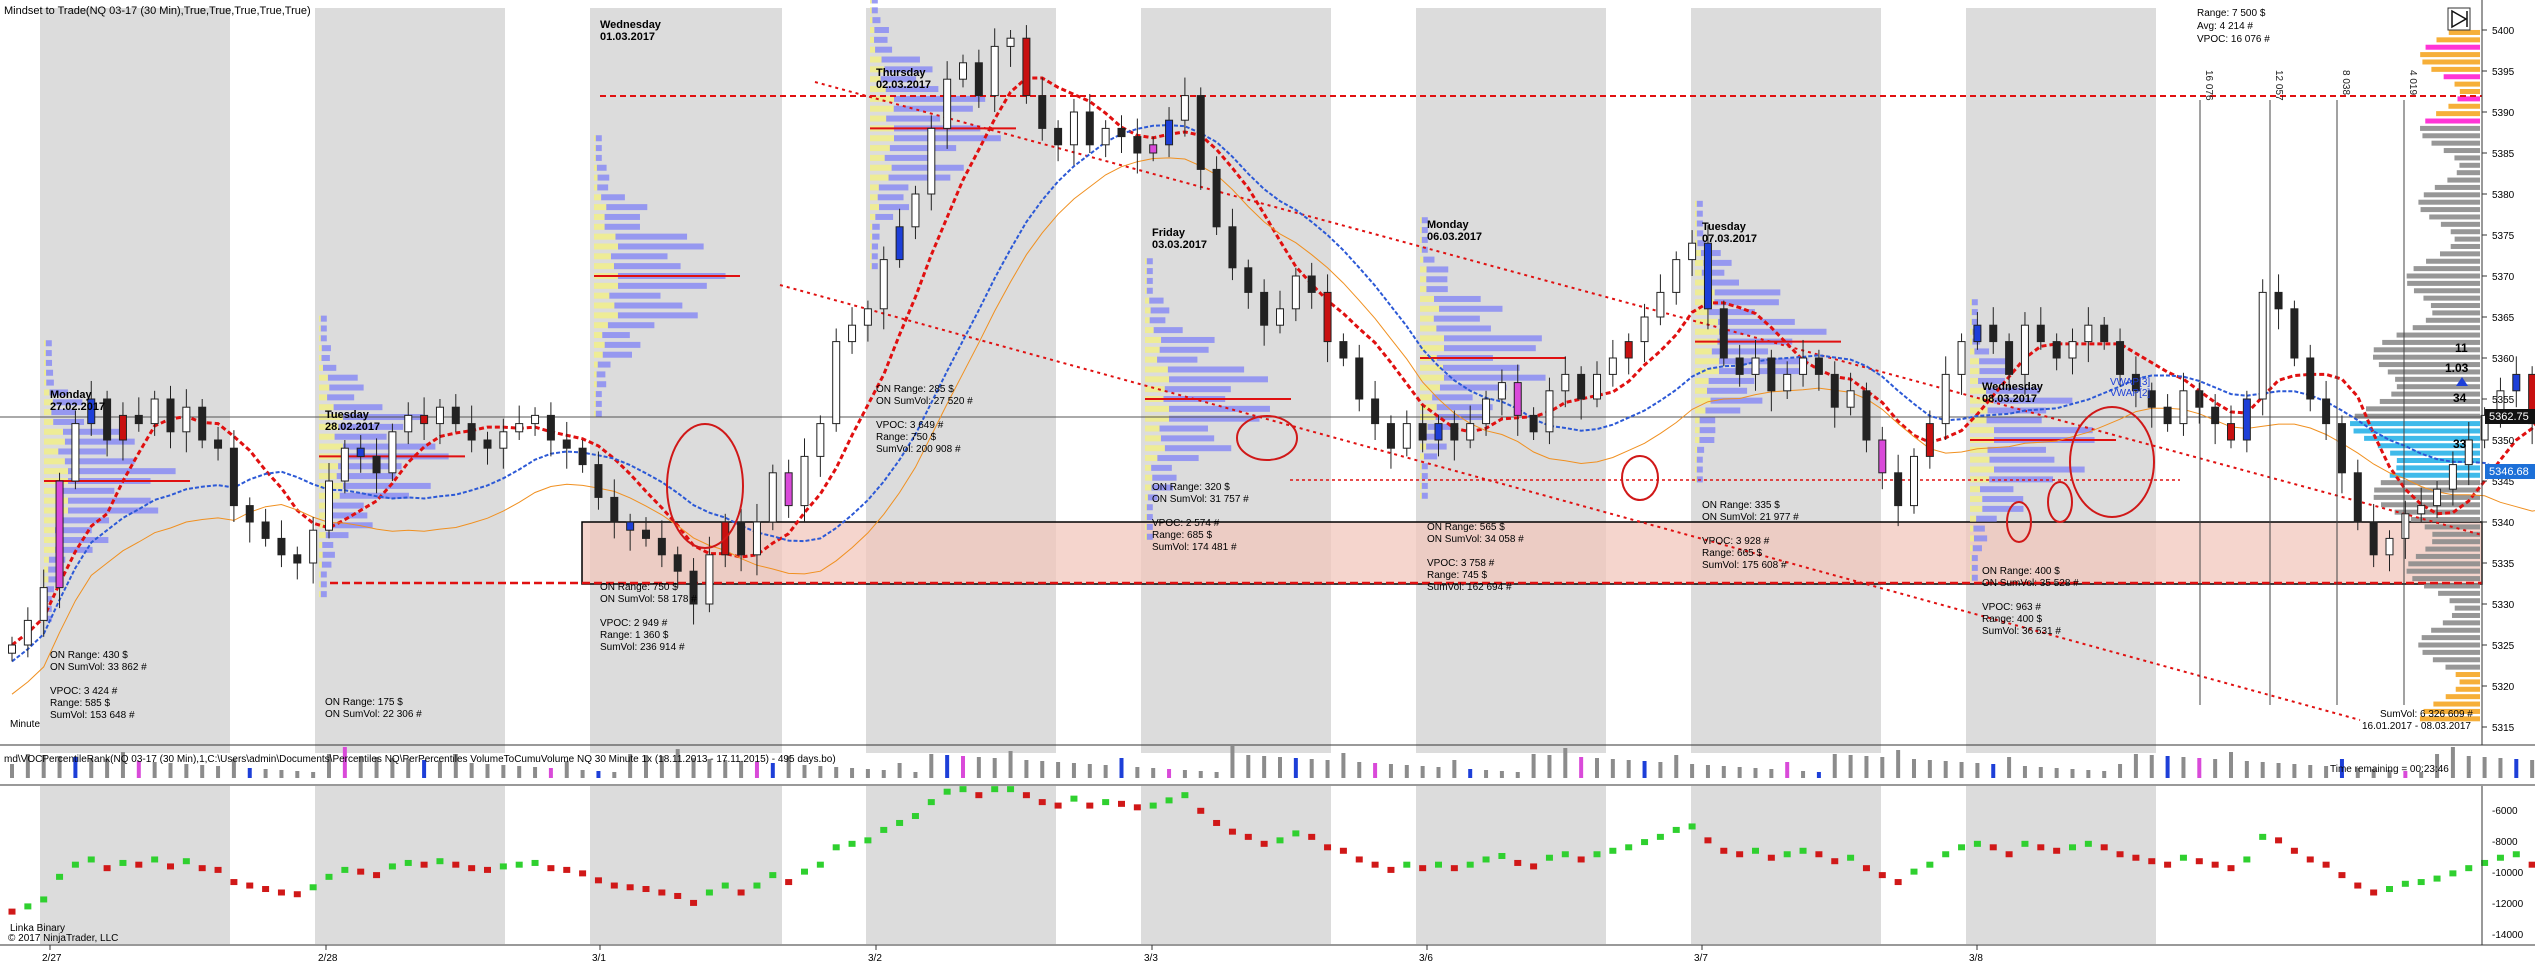 This screenshot has height=973, width=2535. I want to click on session-stat-line: SumVol: 174 481 #, so click(1194, 547).